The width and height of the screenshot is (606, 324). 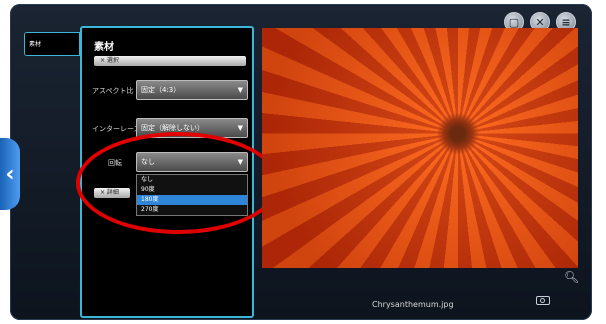 I want to click on interlace-label: インターレース, so click(x=116, y=129).